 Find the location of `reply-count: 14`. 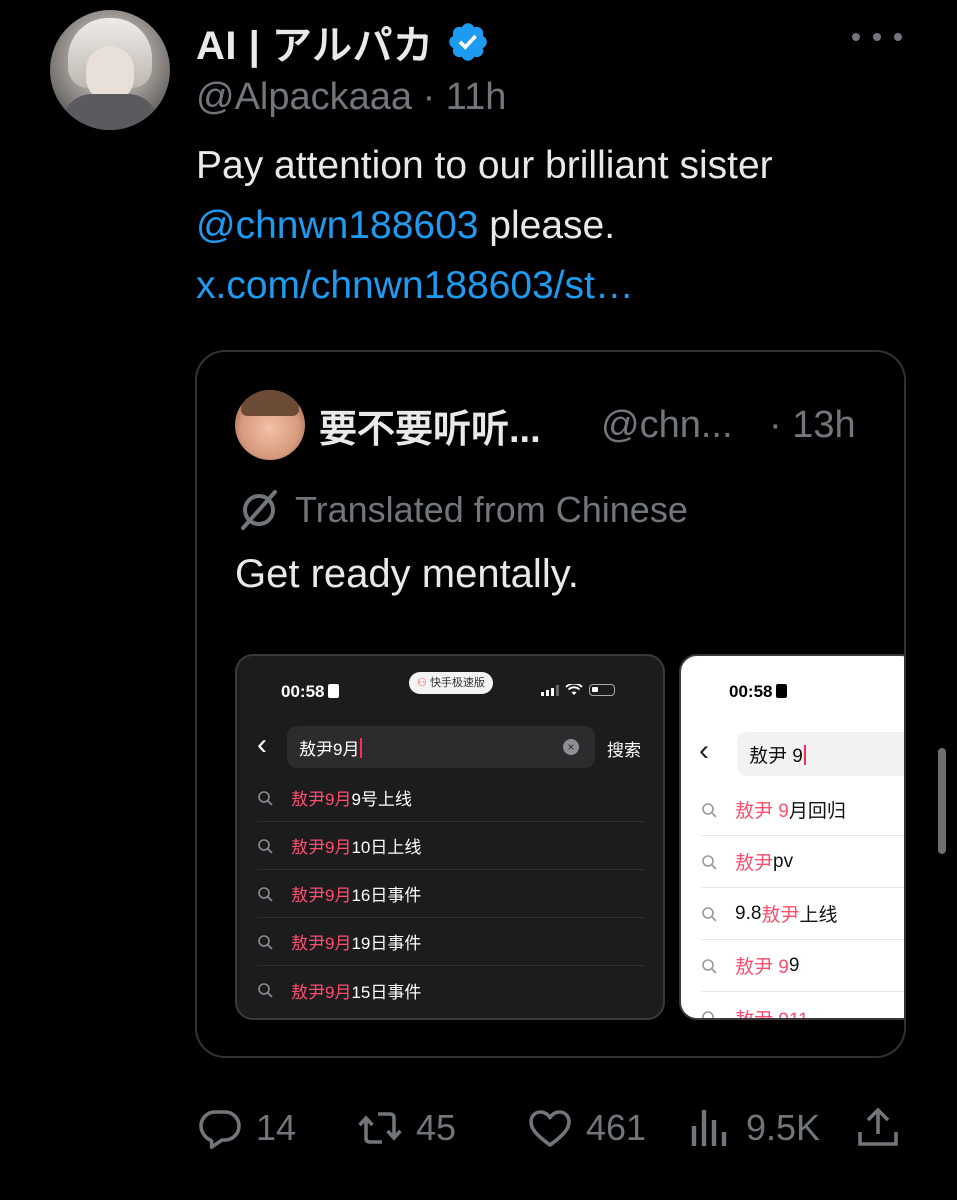

reply-count: 14 is located at coordinates (276, 1127).